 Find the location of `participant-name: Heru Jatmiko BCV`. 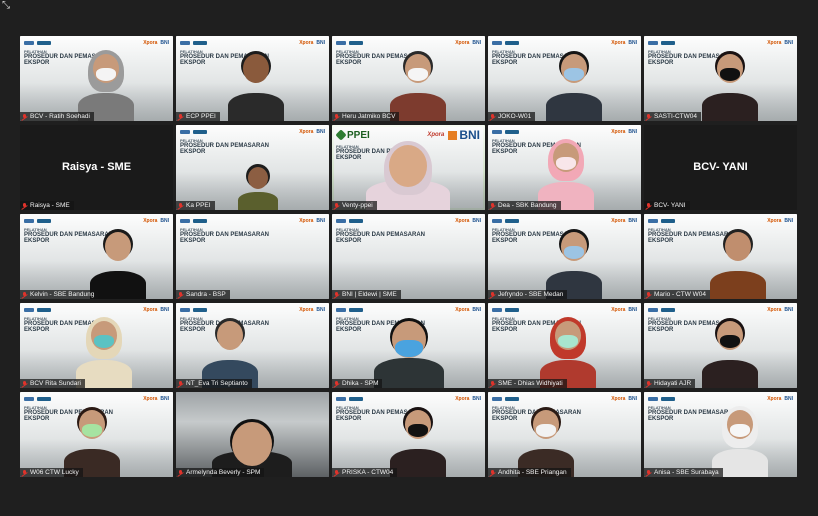

participant-name: Heru Jatmiko BCV is located at coordinates (369, 116).